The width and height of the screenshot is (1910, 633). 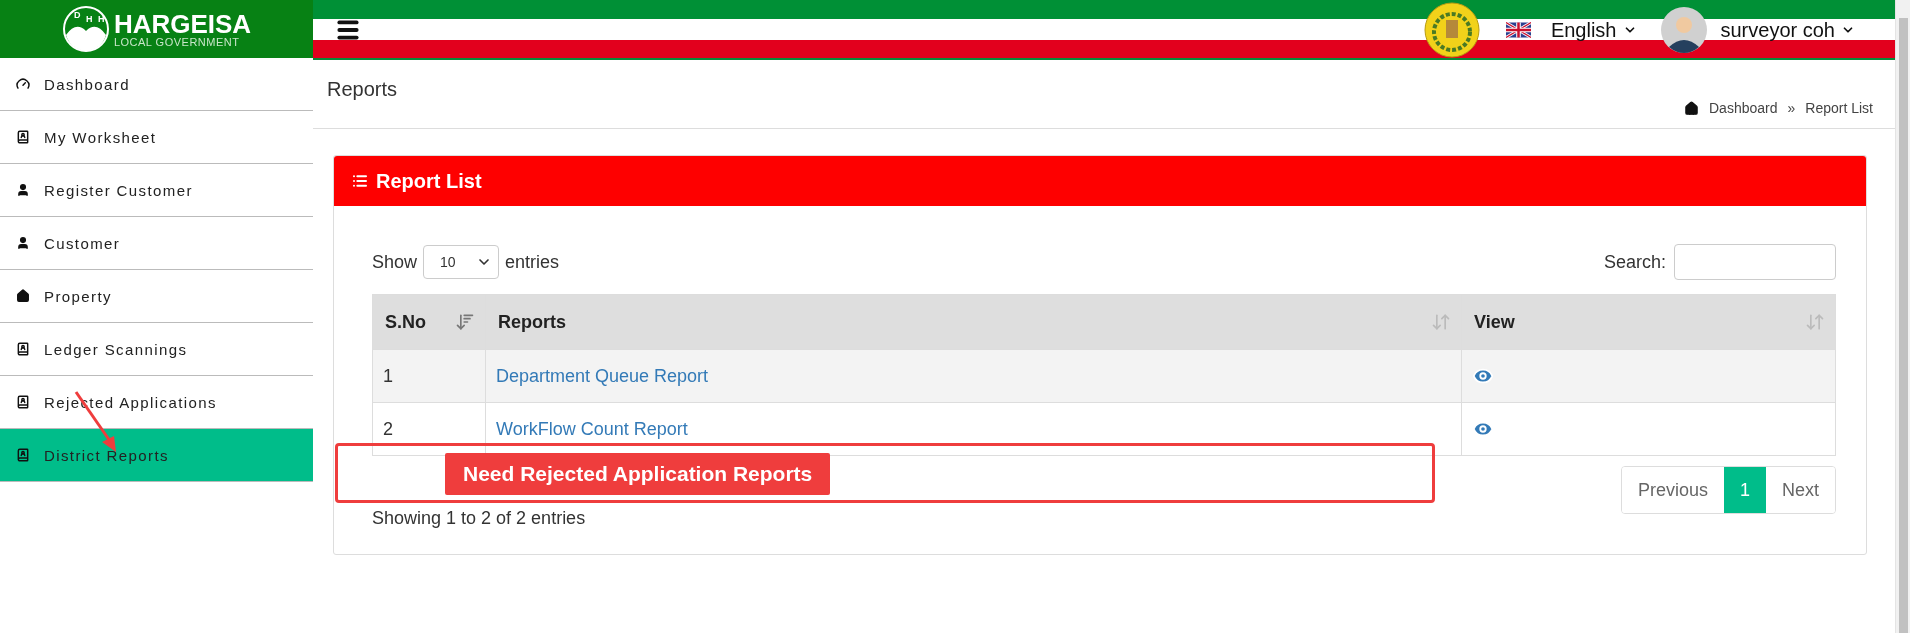 I want to click on entries-info: Showing 1 to 2 of 2 entries, so click(x=479, y=518).